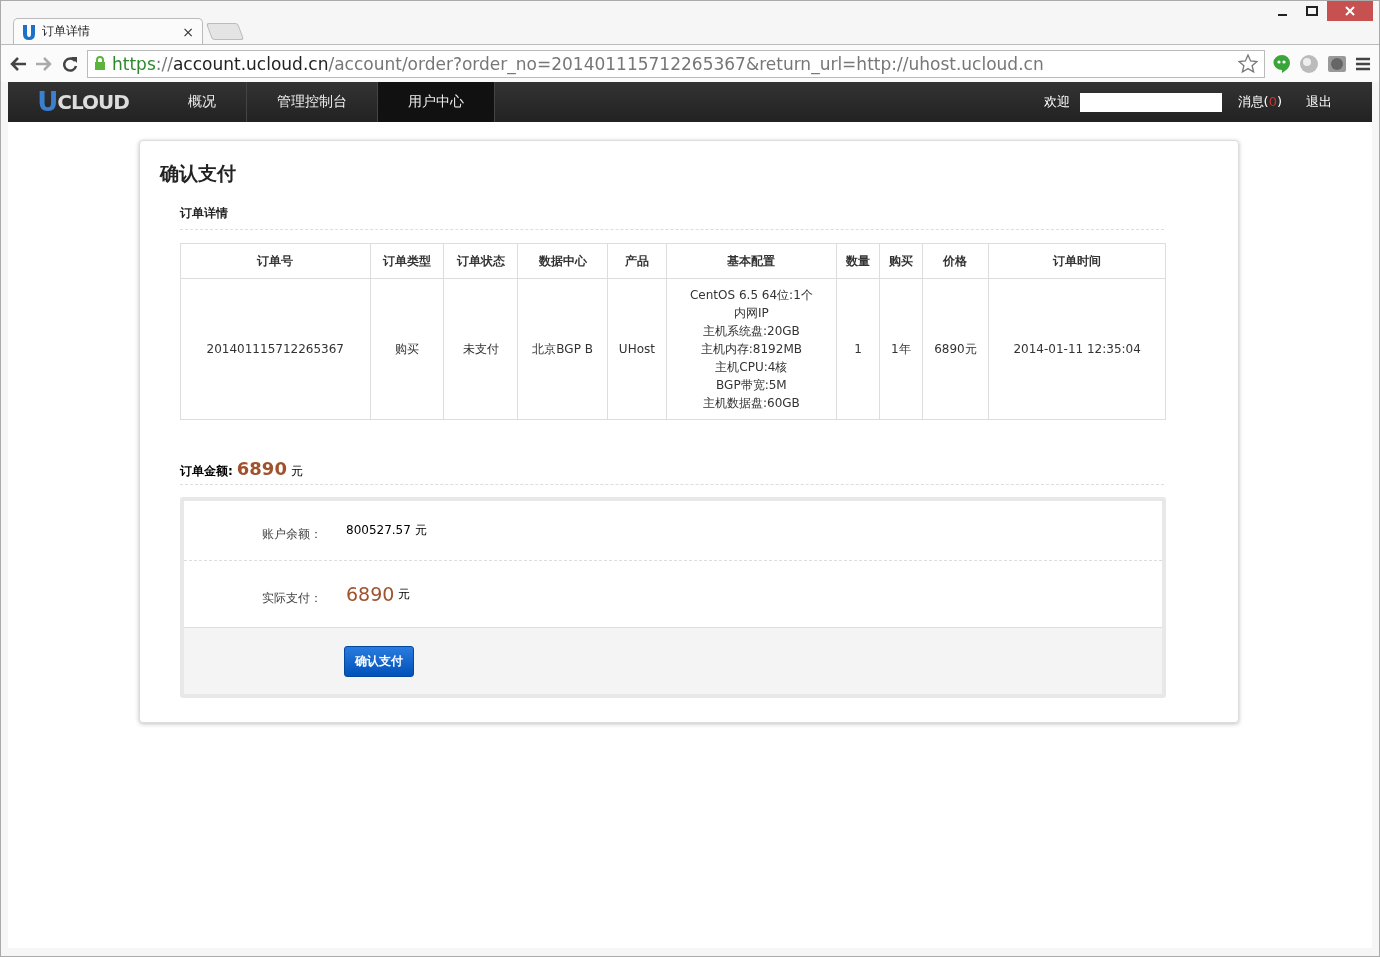  What do you see at coordinates (261, 468) in the screenshot?
I see `total-amount: 6890` at bounding box center [261, 468].